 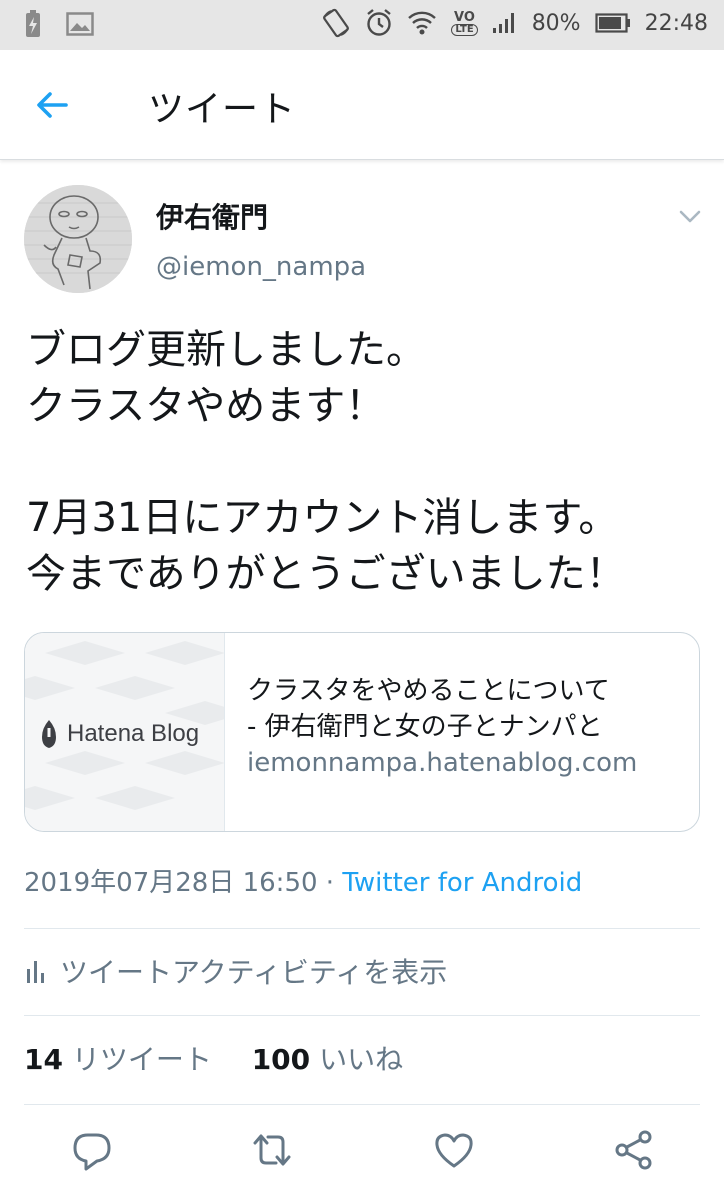 What do you see at coordinates (171, 883) in the screenshot?
I see `tweet-timestamp: 2019年07月28日 16:50` at bounding box center [171, 883].